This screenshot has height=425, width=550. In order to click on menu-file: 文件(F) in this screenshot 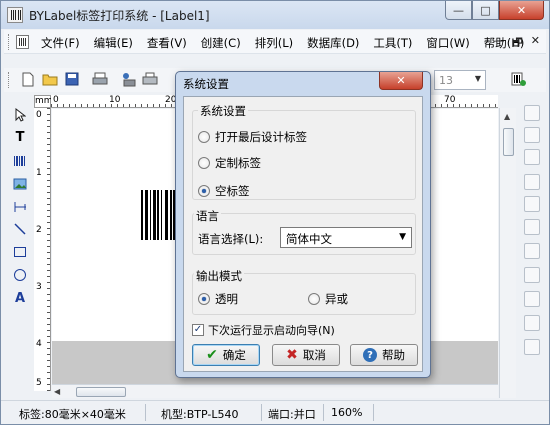, I will do `click(60, 43)`.